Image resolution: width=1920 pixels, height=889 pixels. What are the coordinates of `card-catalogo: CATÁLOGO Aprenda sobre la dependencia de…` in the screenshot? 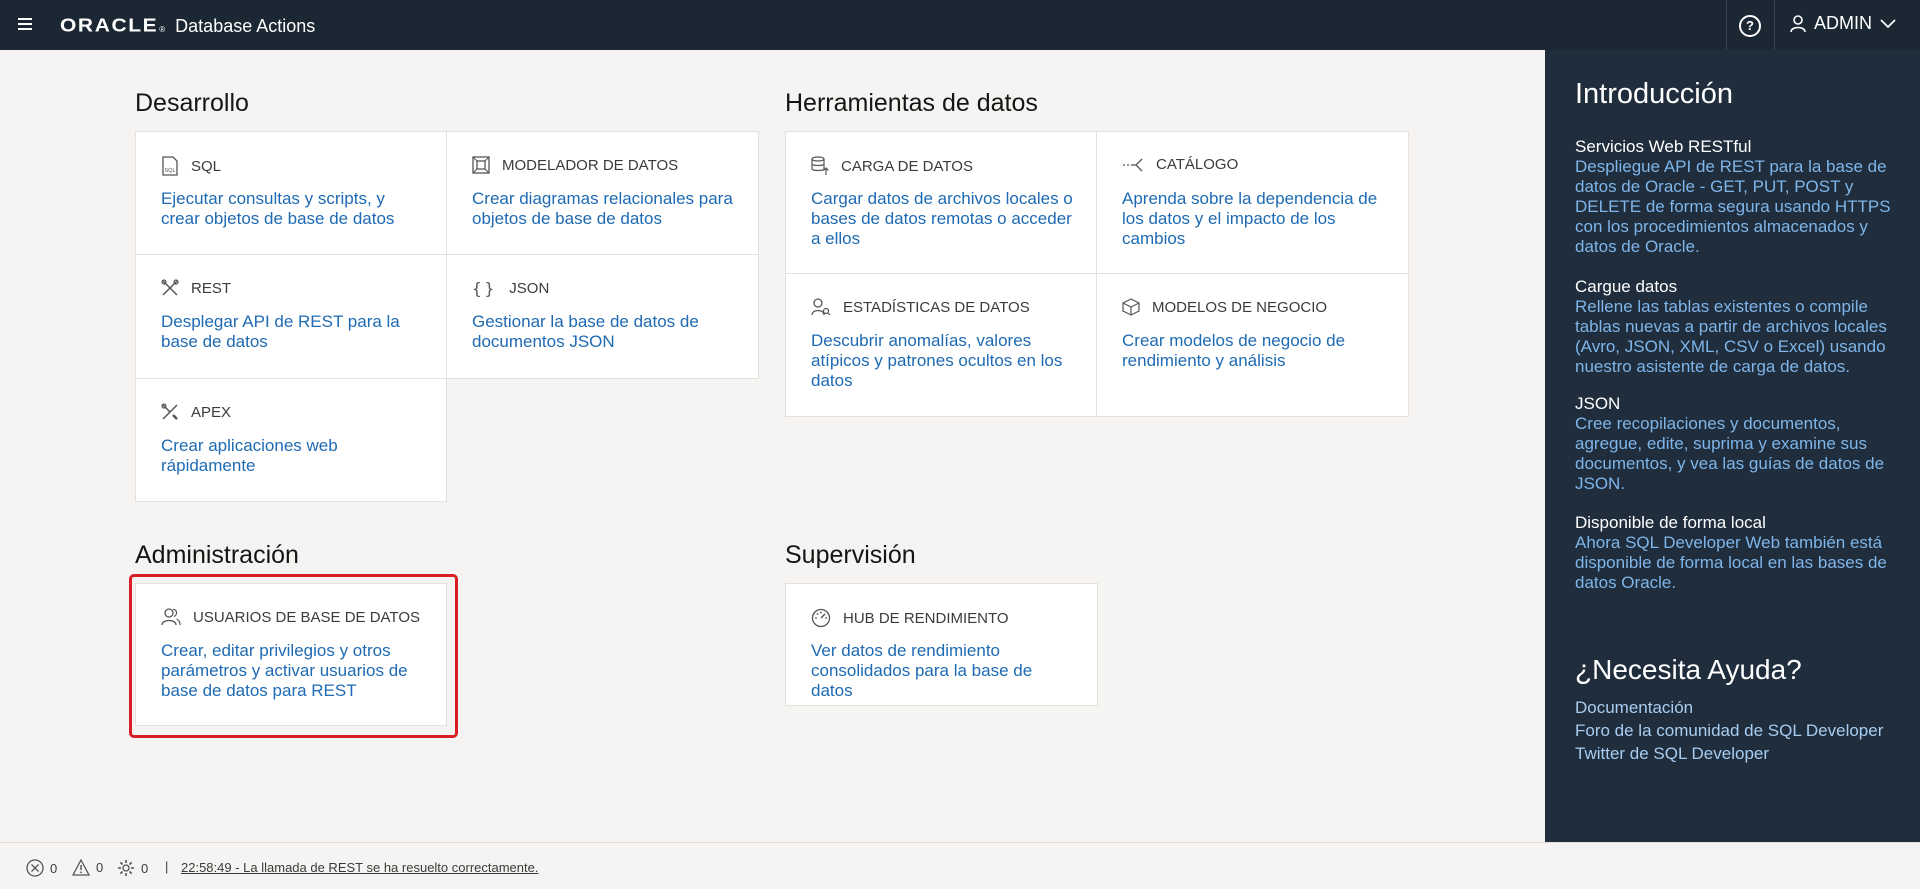 It's located at (1252, 202).